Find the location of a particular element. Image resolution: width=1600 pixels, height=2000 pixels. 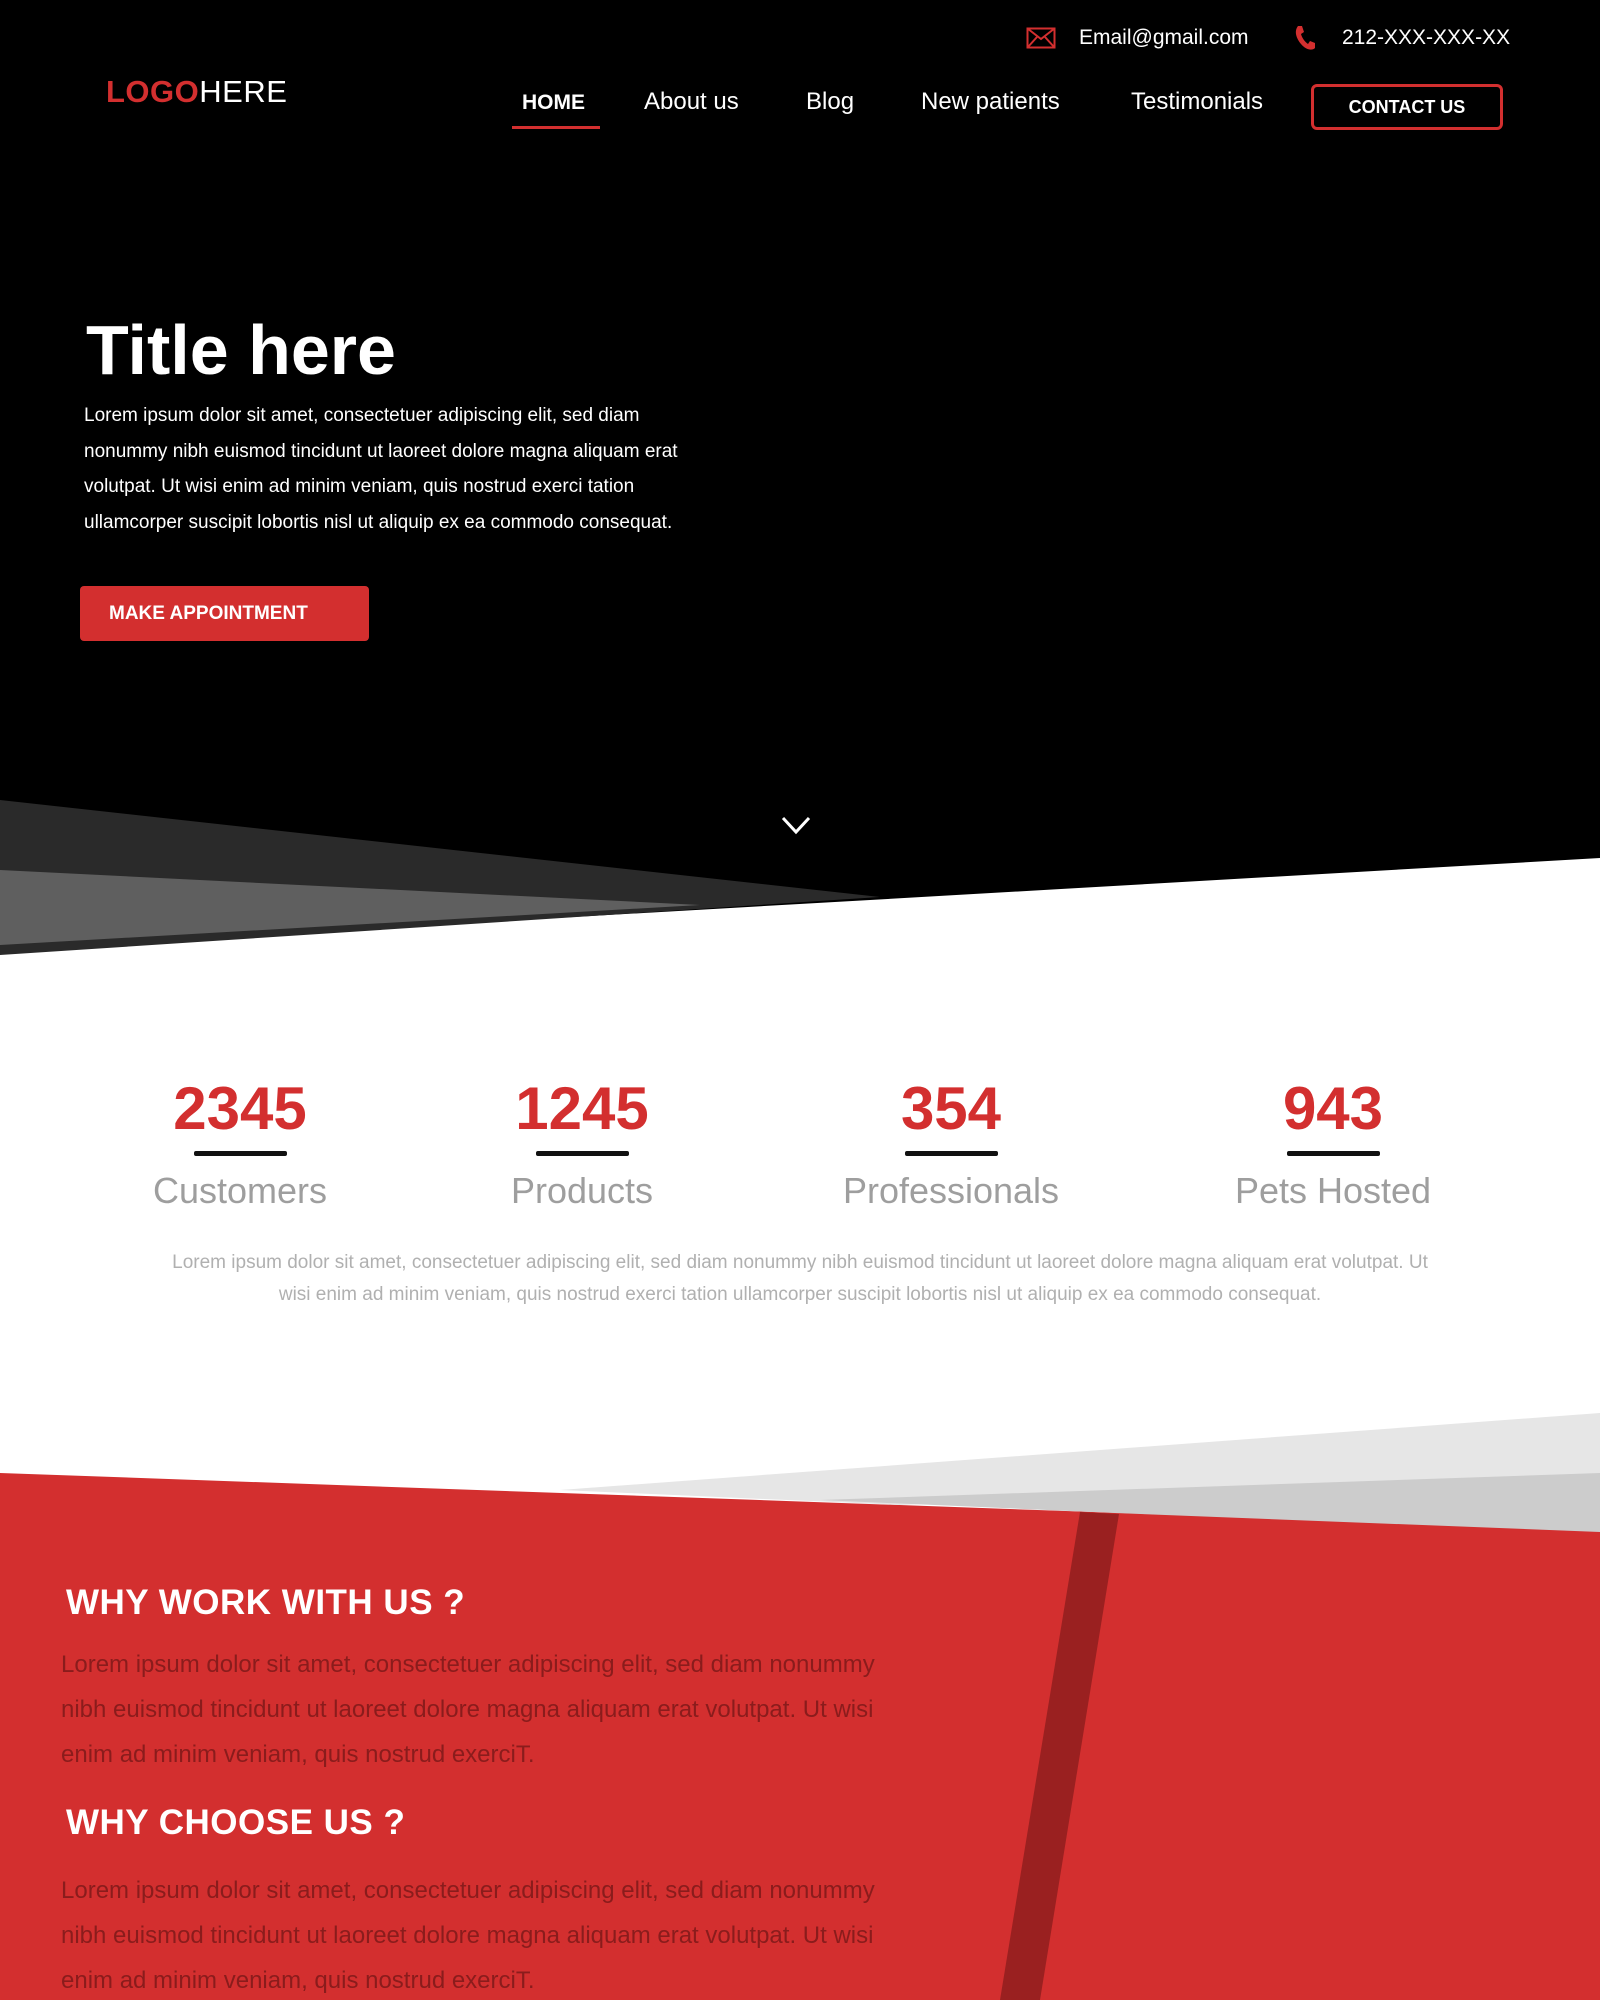

nav-item-testimonials: Testimonials is located at coordinates (1197, 102).